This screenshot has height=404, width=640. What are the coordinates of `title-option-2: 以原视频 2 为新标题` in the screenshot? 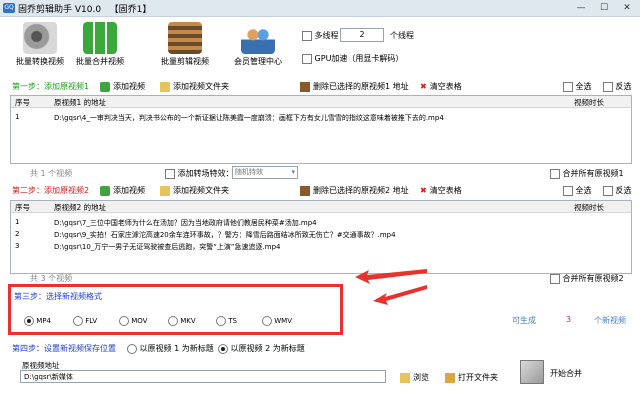 It's located at (261, 348).